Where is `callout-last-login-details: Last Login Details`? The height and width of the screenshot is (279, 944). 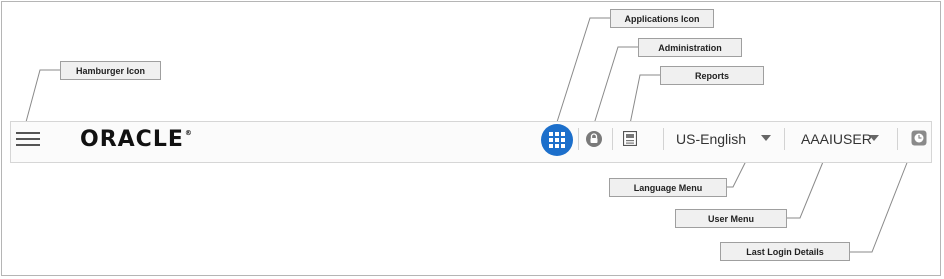
callout-last-login-details: Last Login Details is located at coordinates (785, 251).